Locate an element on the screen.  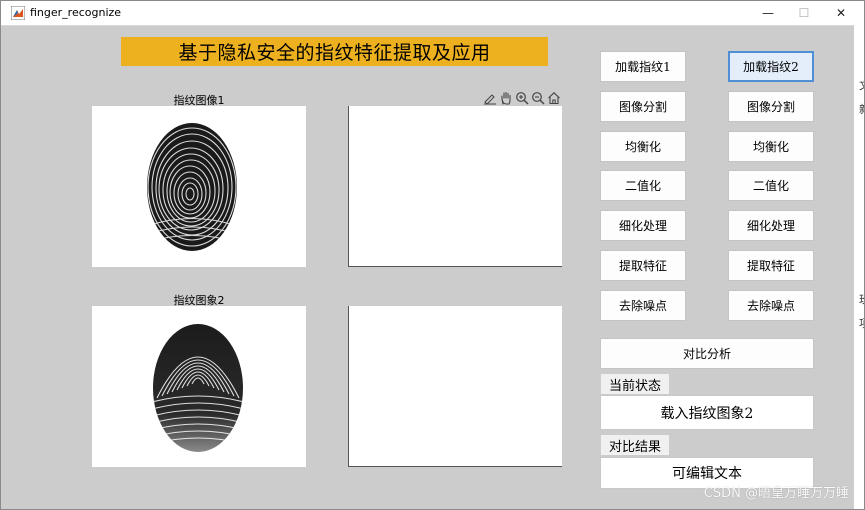
equalize-1-button: 均衡化 is located at coordinates (643, 146).